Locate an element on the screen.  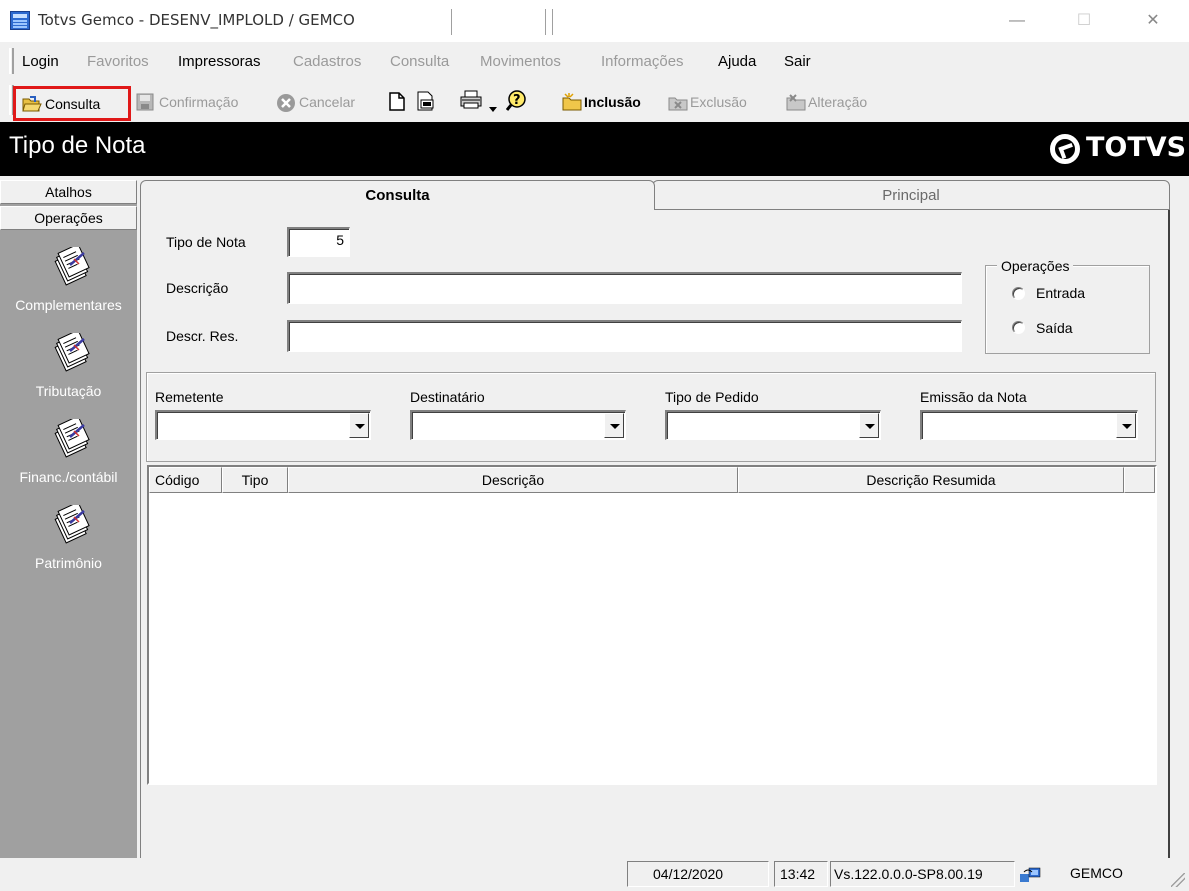
page-header: Tipo de Nota TOTVS is located at coordinates (594, 149).